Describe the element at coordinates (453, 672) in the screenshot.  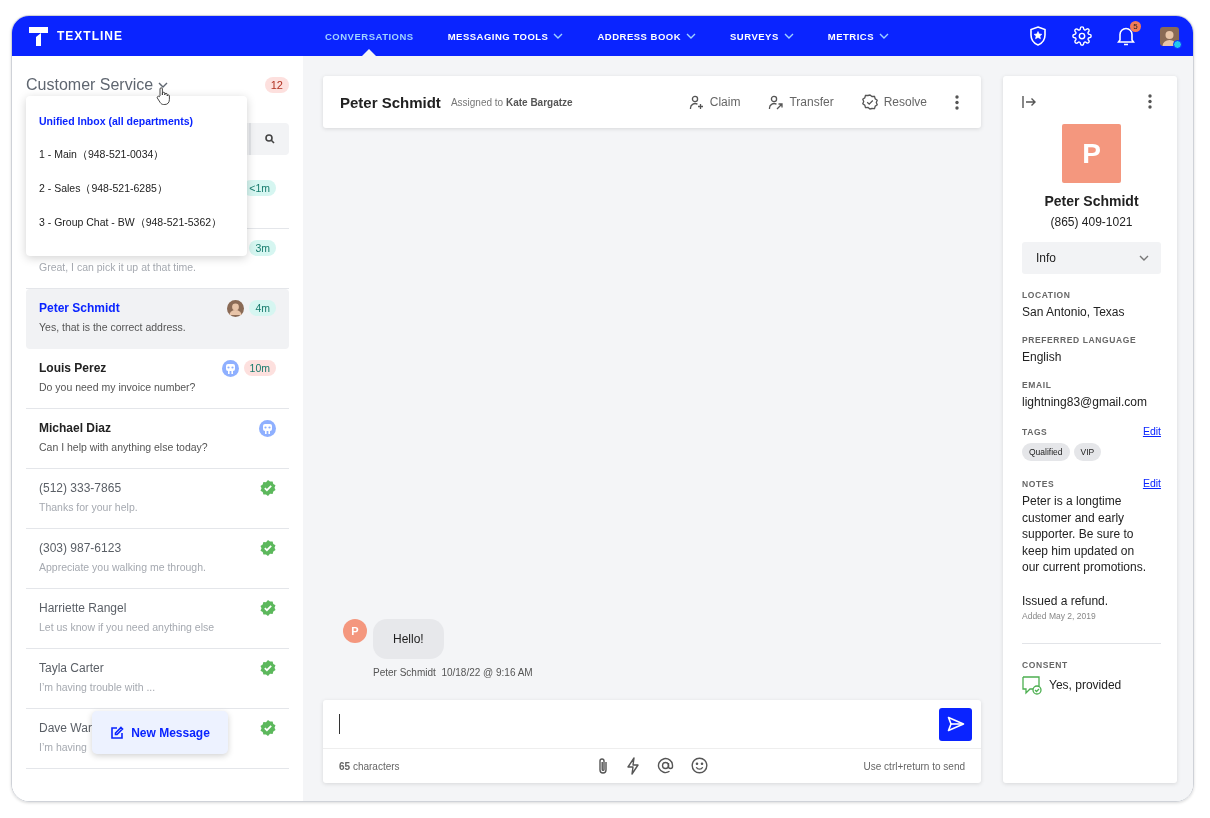
I see `message-meta: Peter Schmidt 10/18/22 @ 9:16 AM` at that location.